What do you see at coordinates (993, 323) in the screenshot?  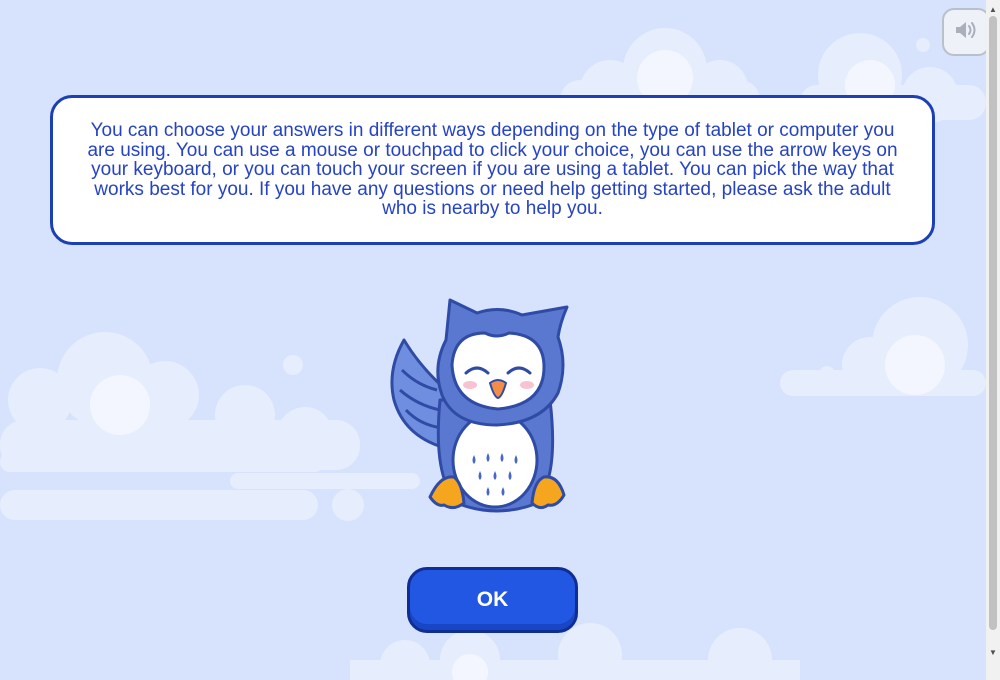 I see `scrollbar-thumb` at bounding box center [993, 323].